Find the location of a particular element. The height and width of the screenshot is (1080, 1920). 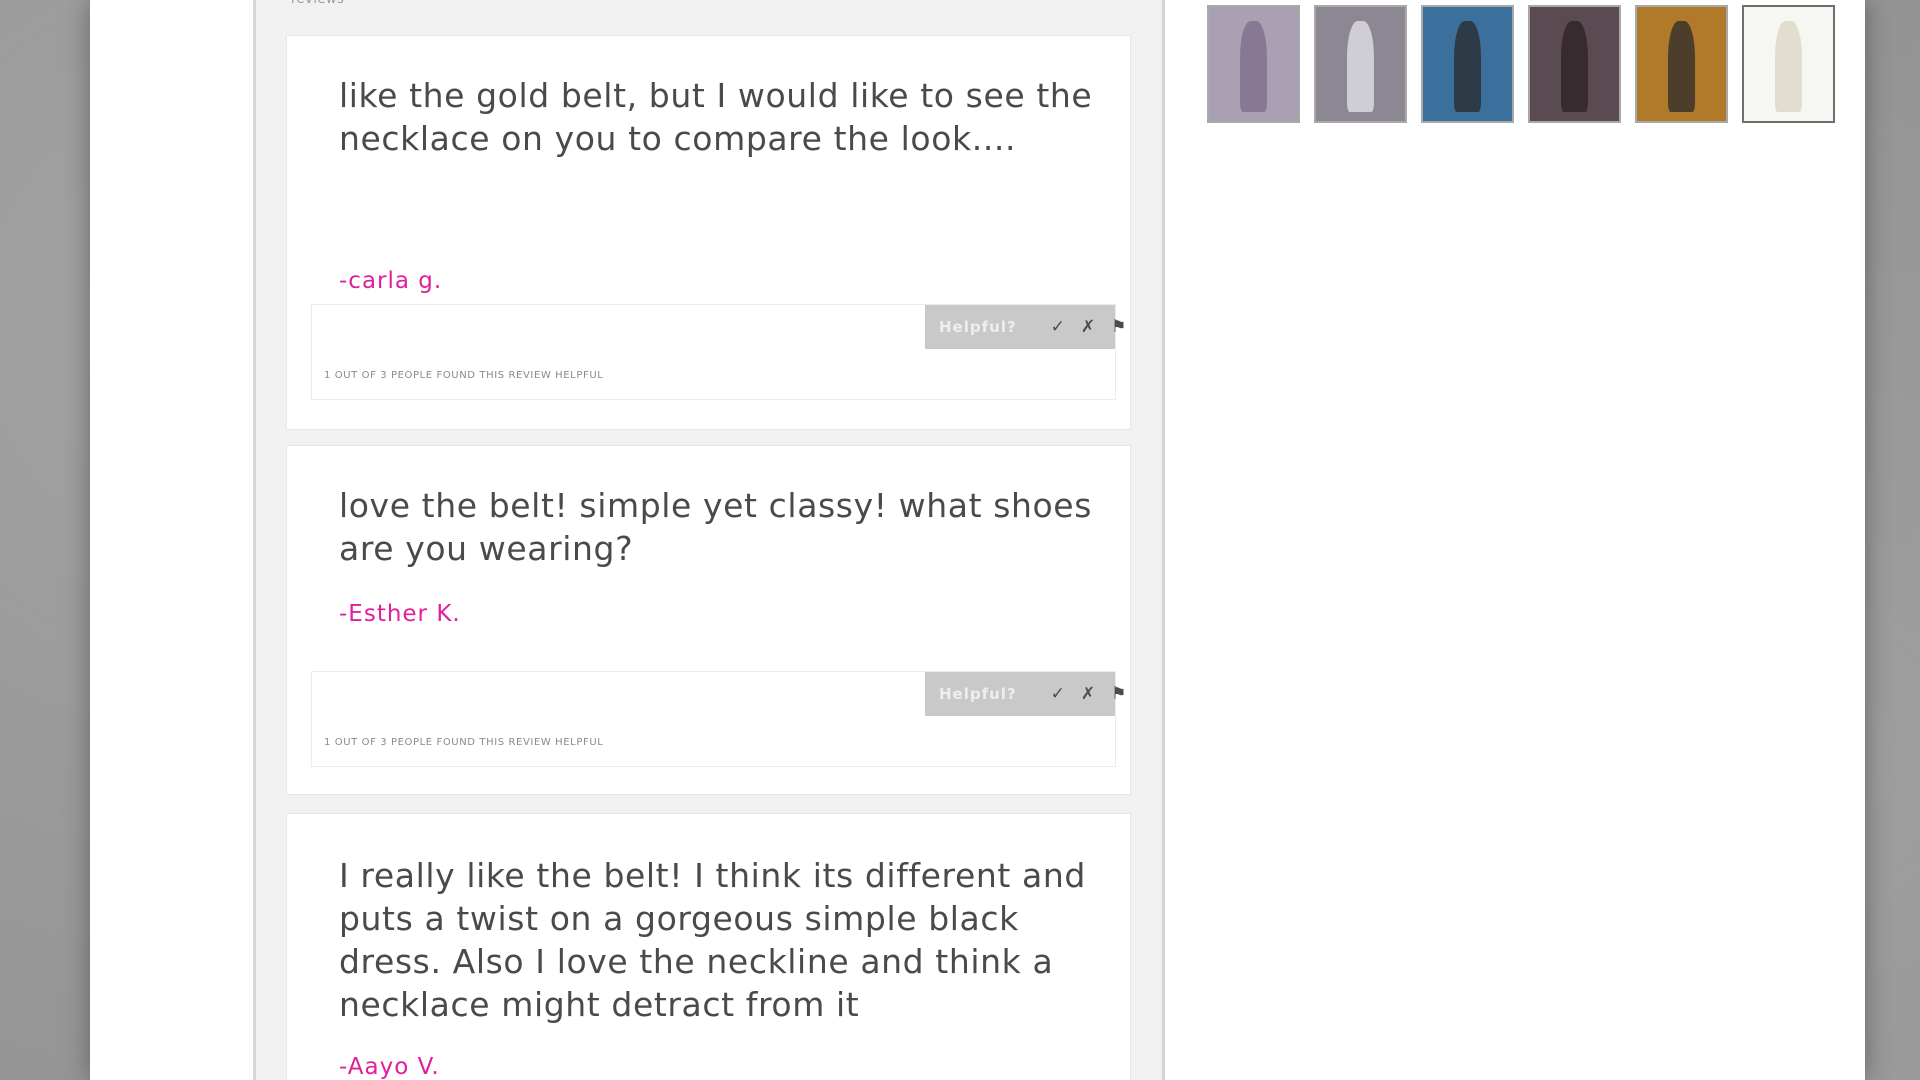

review-author: -carla g. is located at coordinates (390, 281).